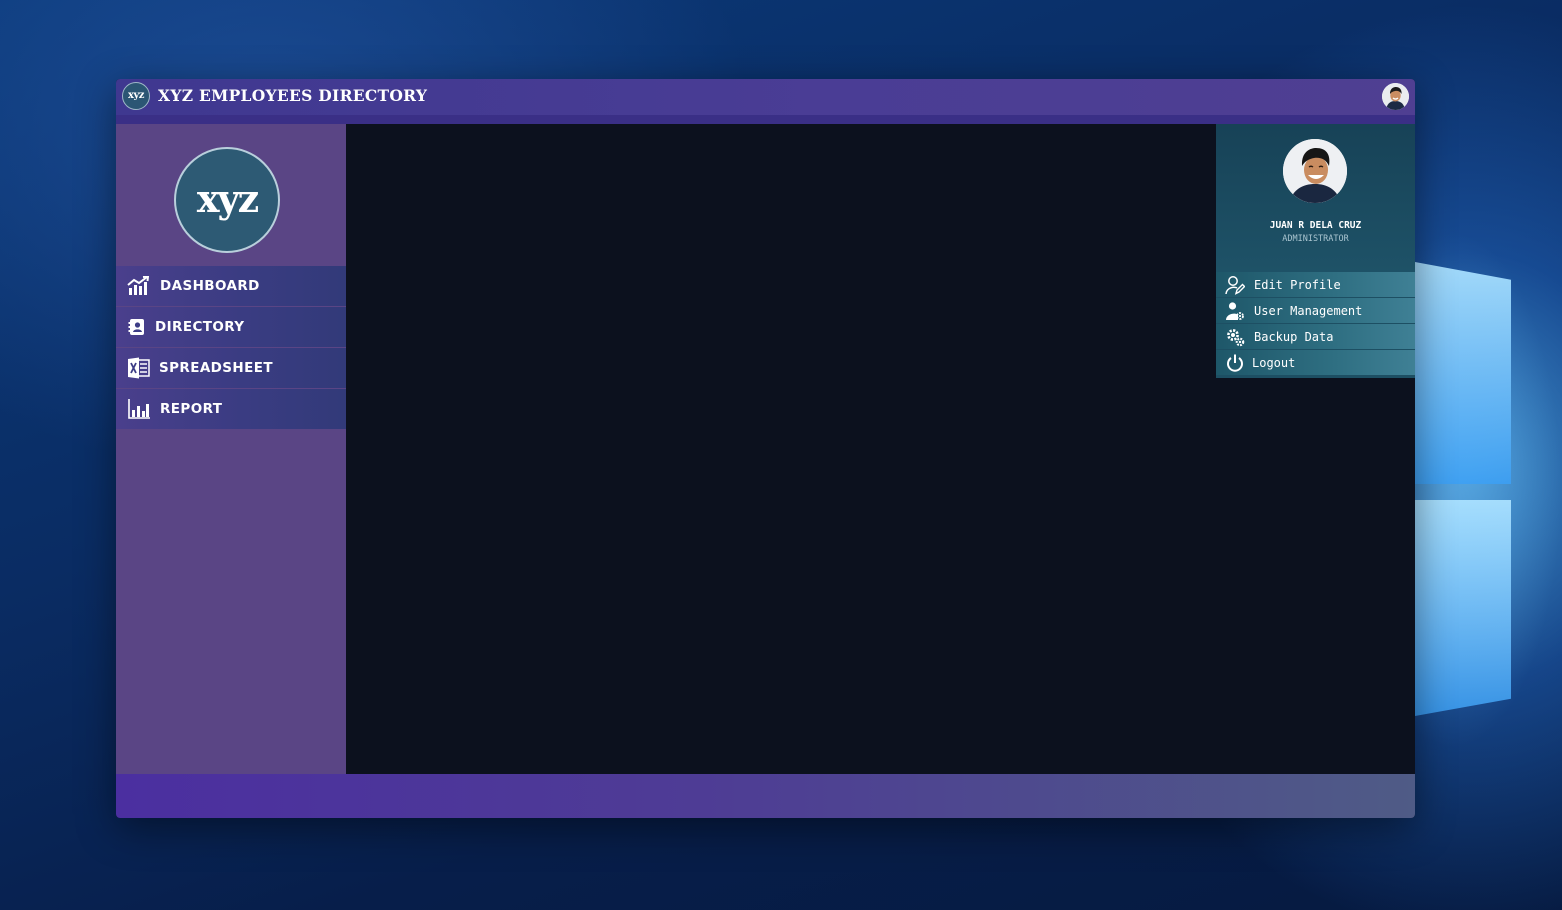 This screenshot has width=1562, height=910. Describe the element at coordinates (216, 368) in the screenshot. I see `sidebar-item-label: SPREADSHEET` at that location.